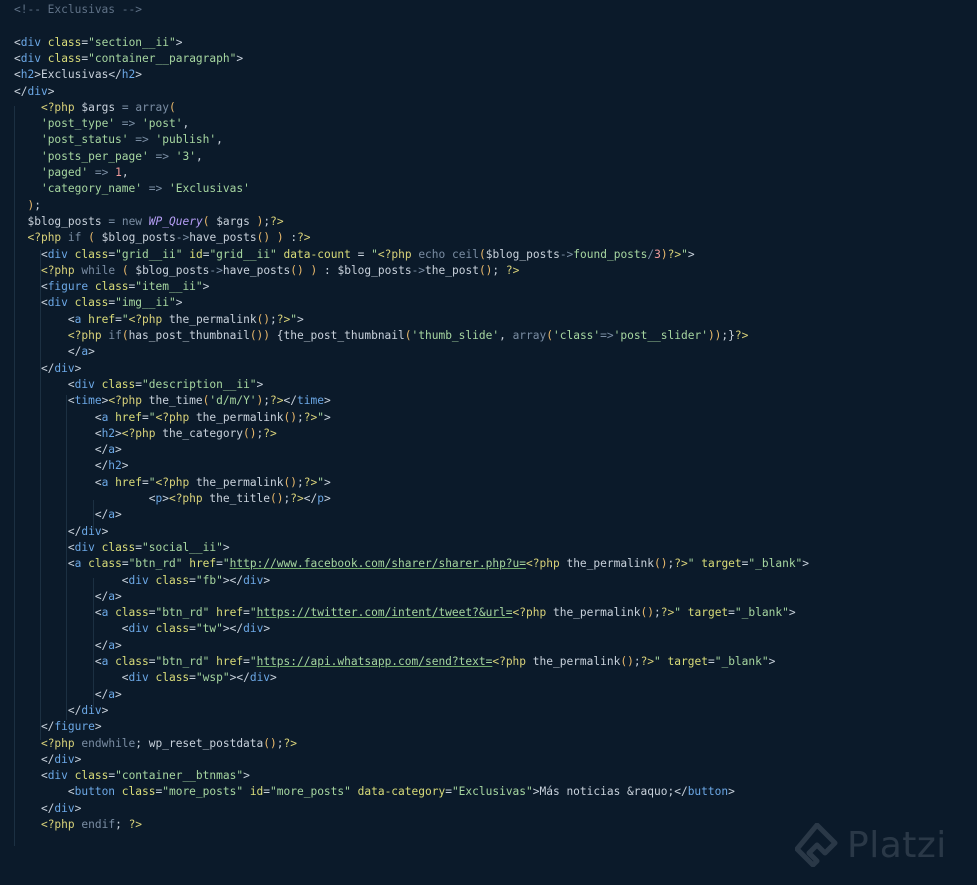  What do you see at coordinates (253, 613) in the screenshot?
I see `code-token: "` at bounding box center [253, 613].